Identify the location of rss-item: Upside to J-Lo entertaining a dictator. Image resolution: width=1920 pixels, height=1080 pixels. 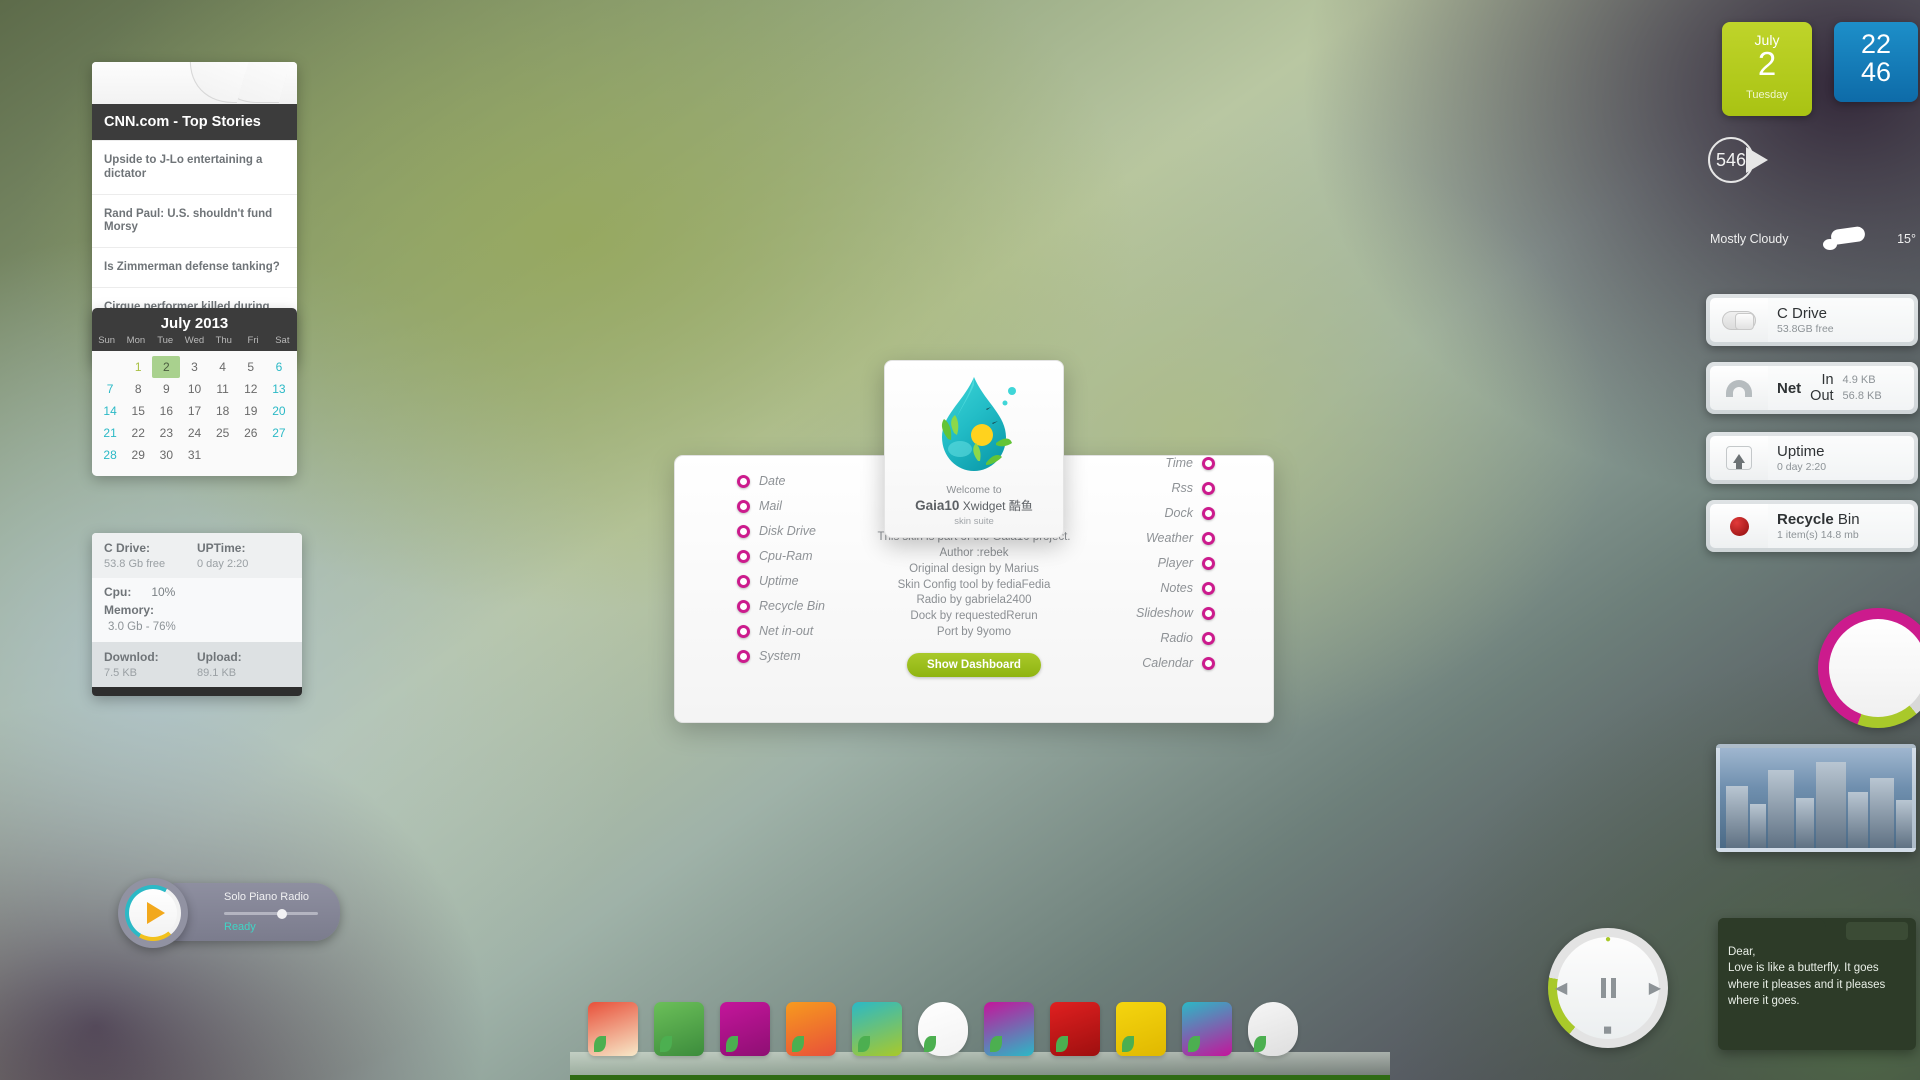
(194, 167).